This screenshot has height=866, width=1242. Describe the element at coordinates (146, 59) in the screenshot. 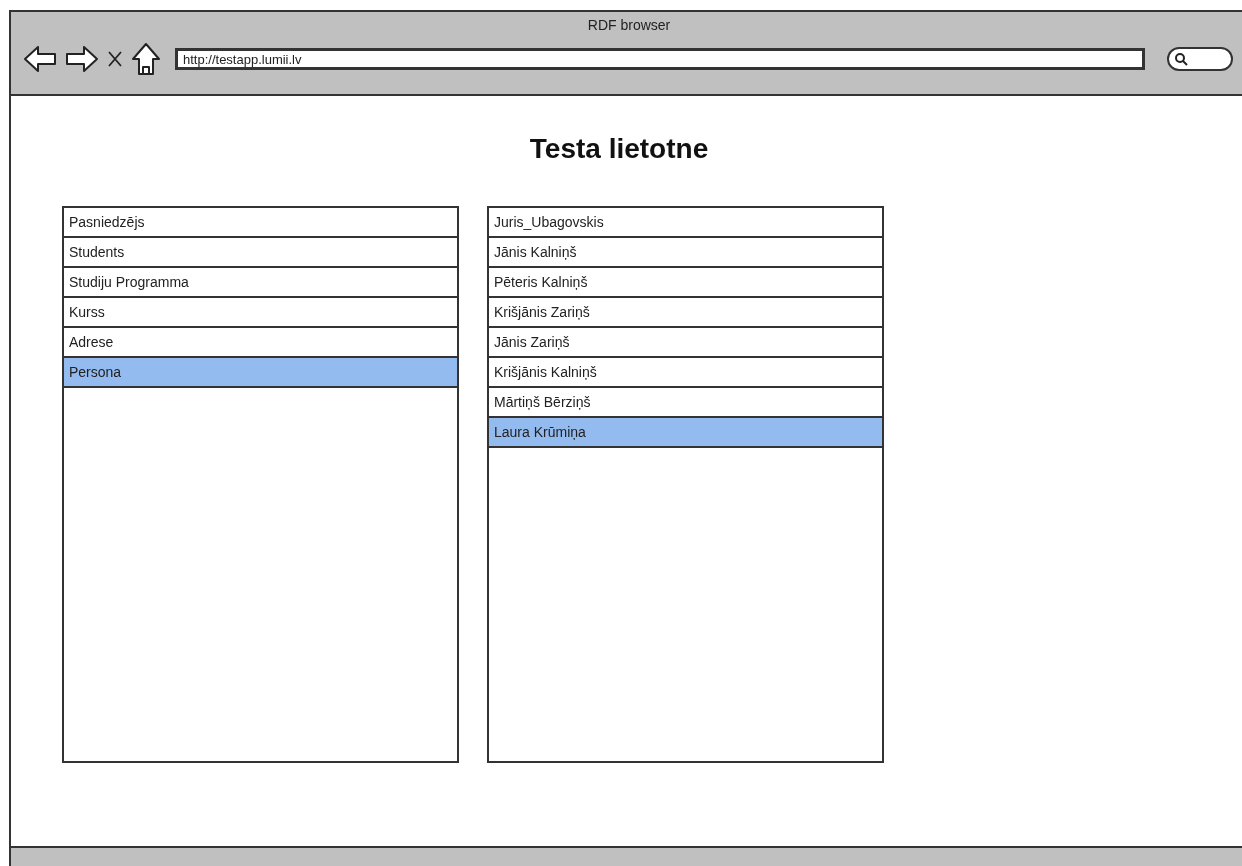

I see `home-icon` at that location.